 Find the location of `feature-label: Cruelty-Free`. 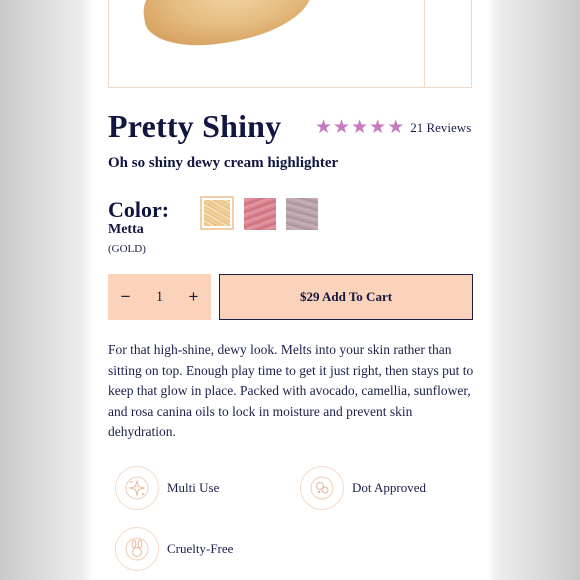

feature-label: Cruelty-Free is located at coordinates (200, 548).